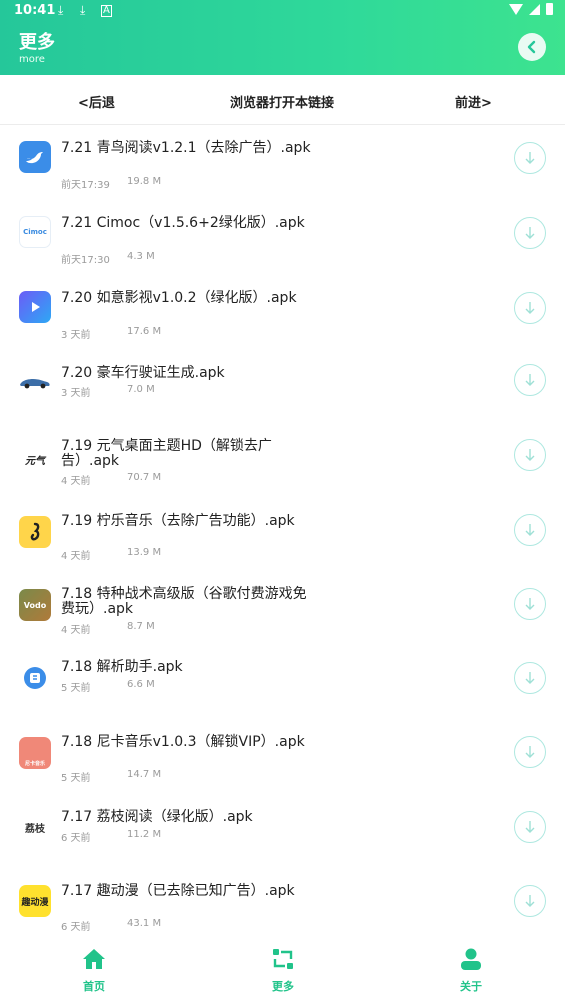 The image size is (565, 1004). I want to click on list-item: 7.20 豪车行驶证生成.apk 3 天前 7.0 M, so click(282, 397).